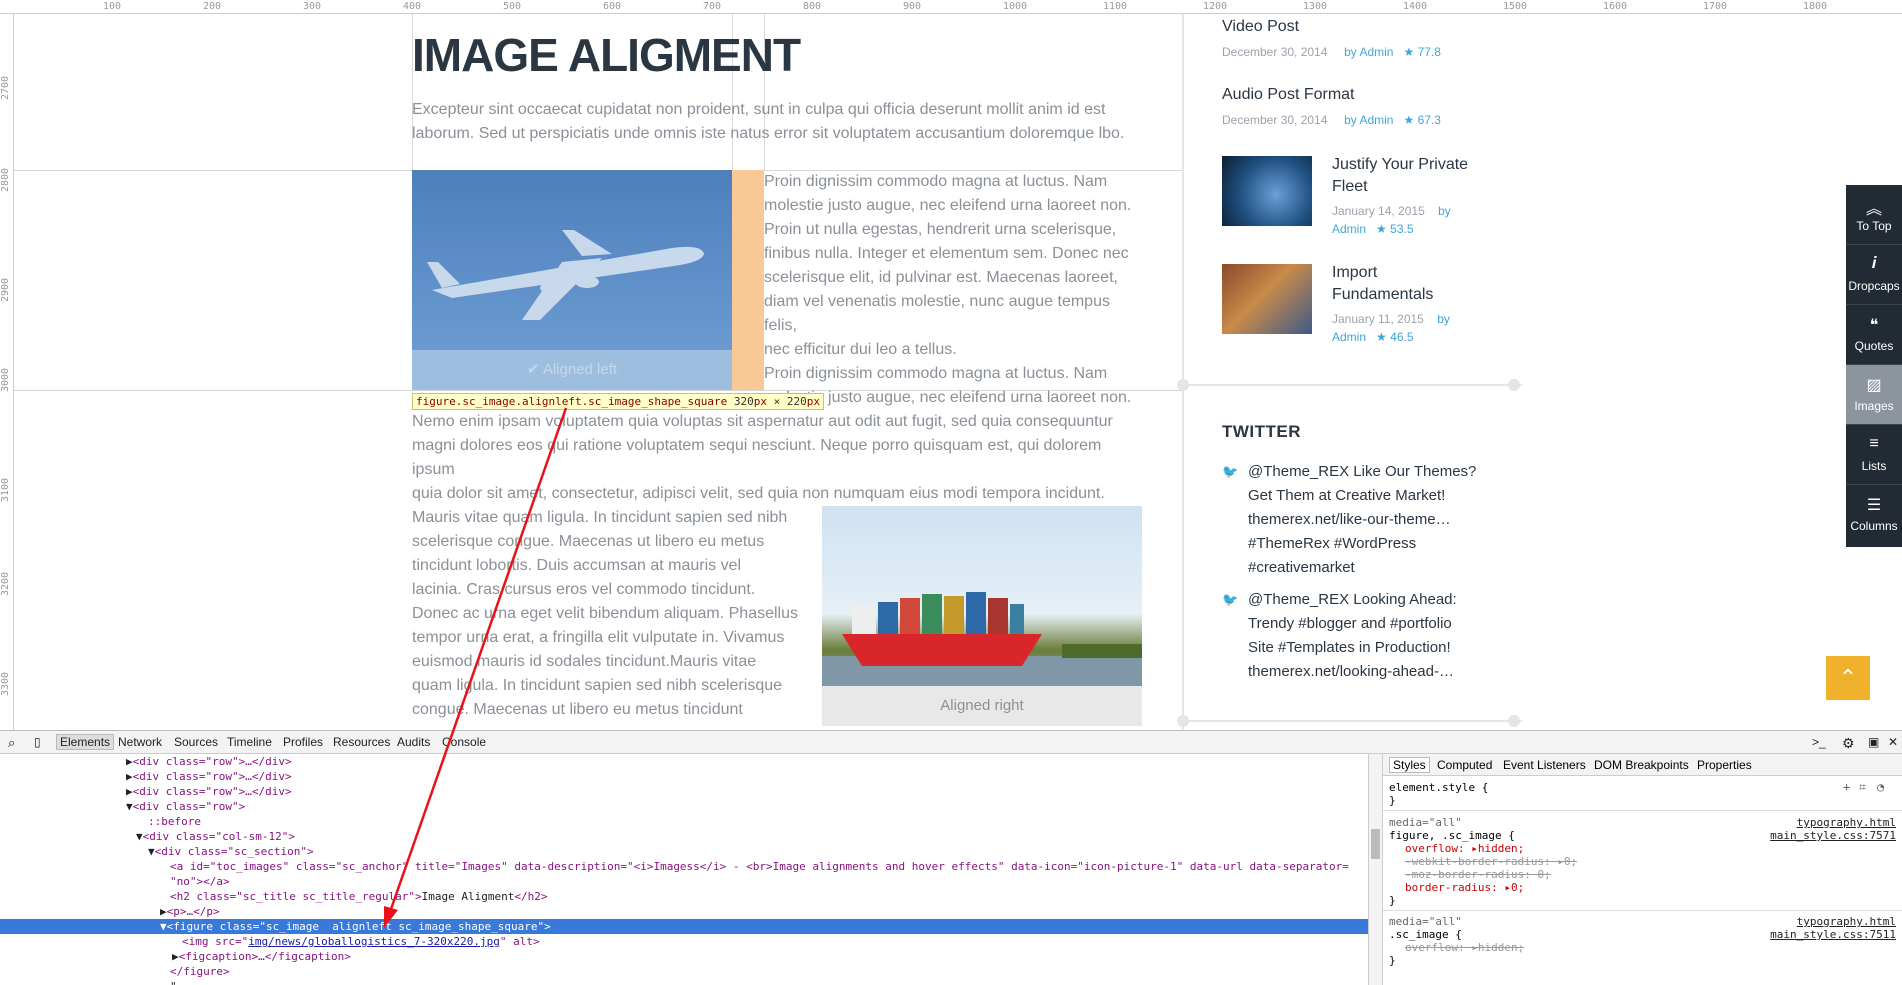 This screenshot has width=1902, height=985. I want to click on dom-node: ", so click(684, 982).